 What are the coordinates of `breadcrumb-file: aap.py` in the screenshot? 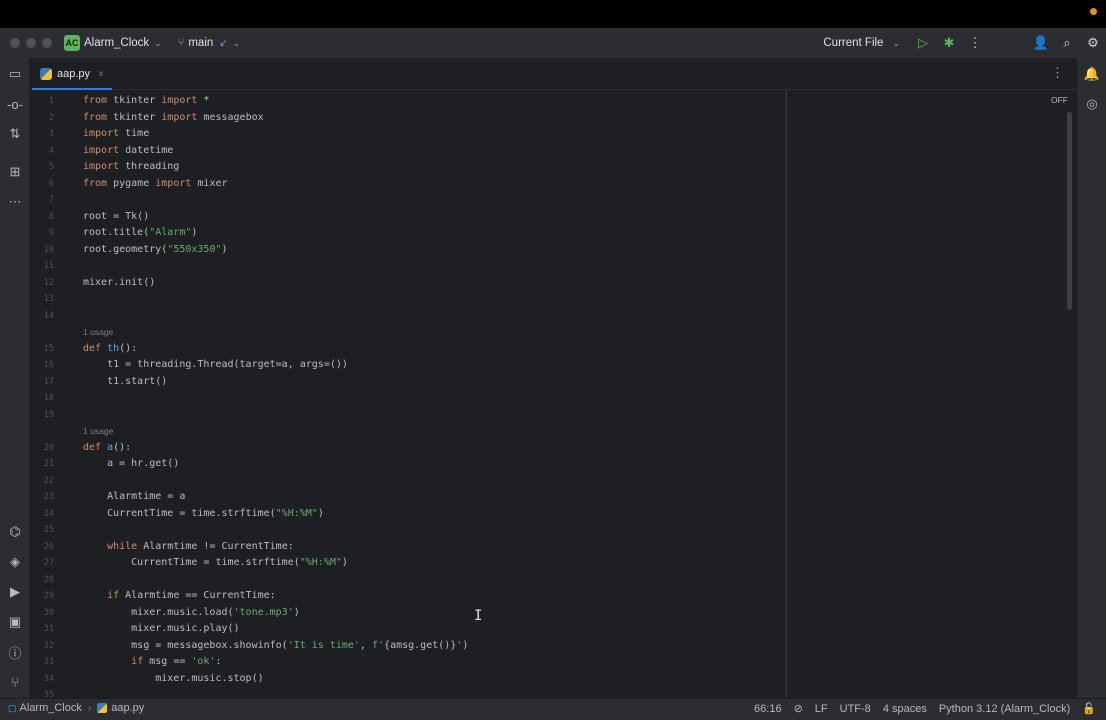 It's located at (127, 708).